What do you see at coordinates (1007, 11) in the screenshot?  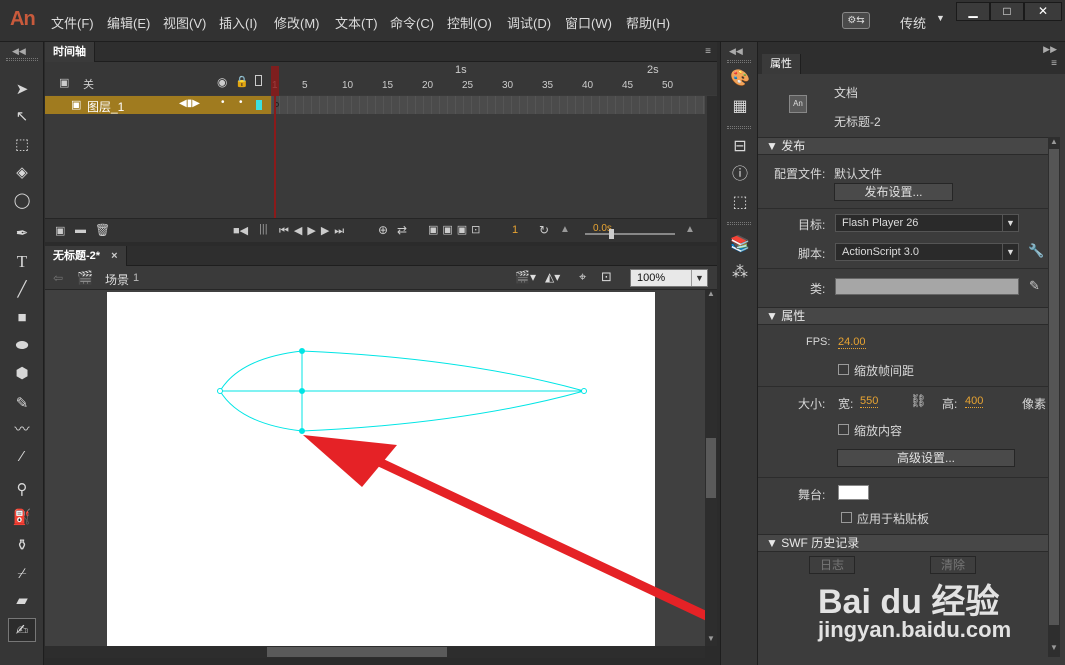 I see `maximize-button: □` at bounding box center [1007, 11].